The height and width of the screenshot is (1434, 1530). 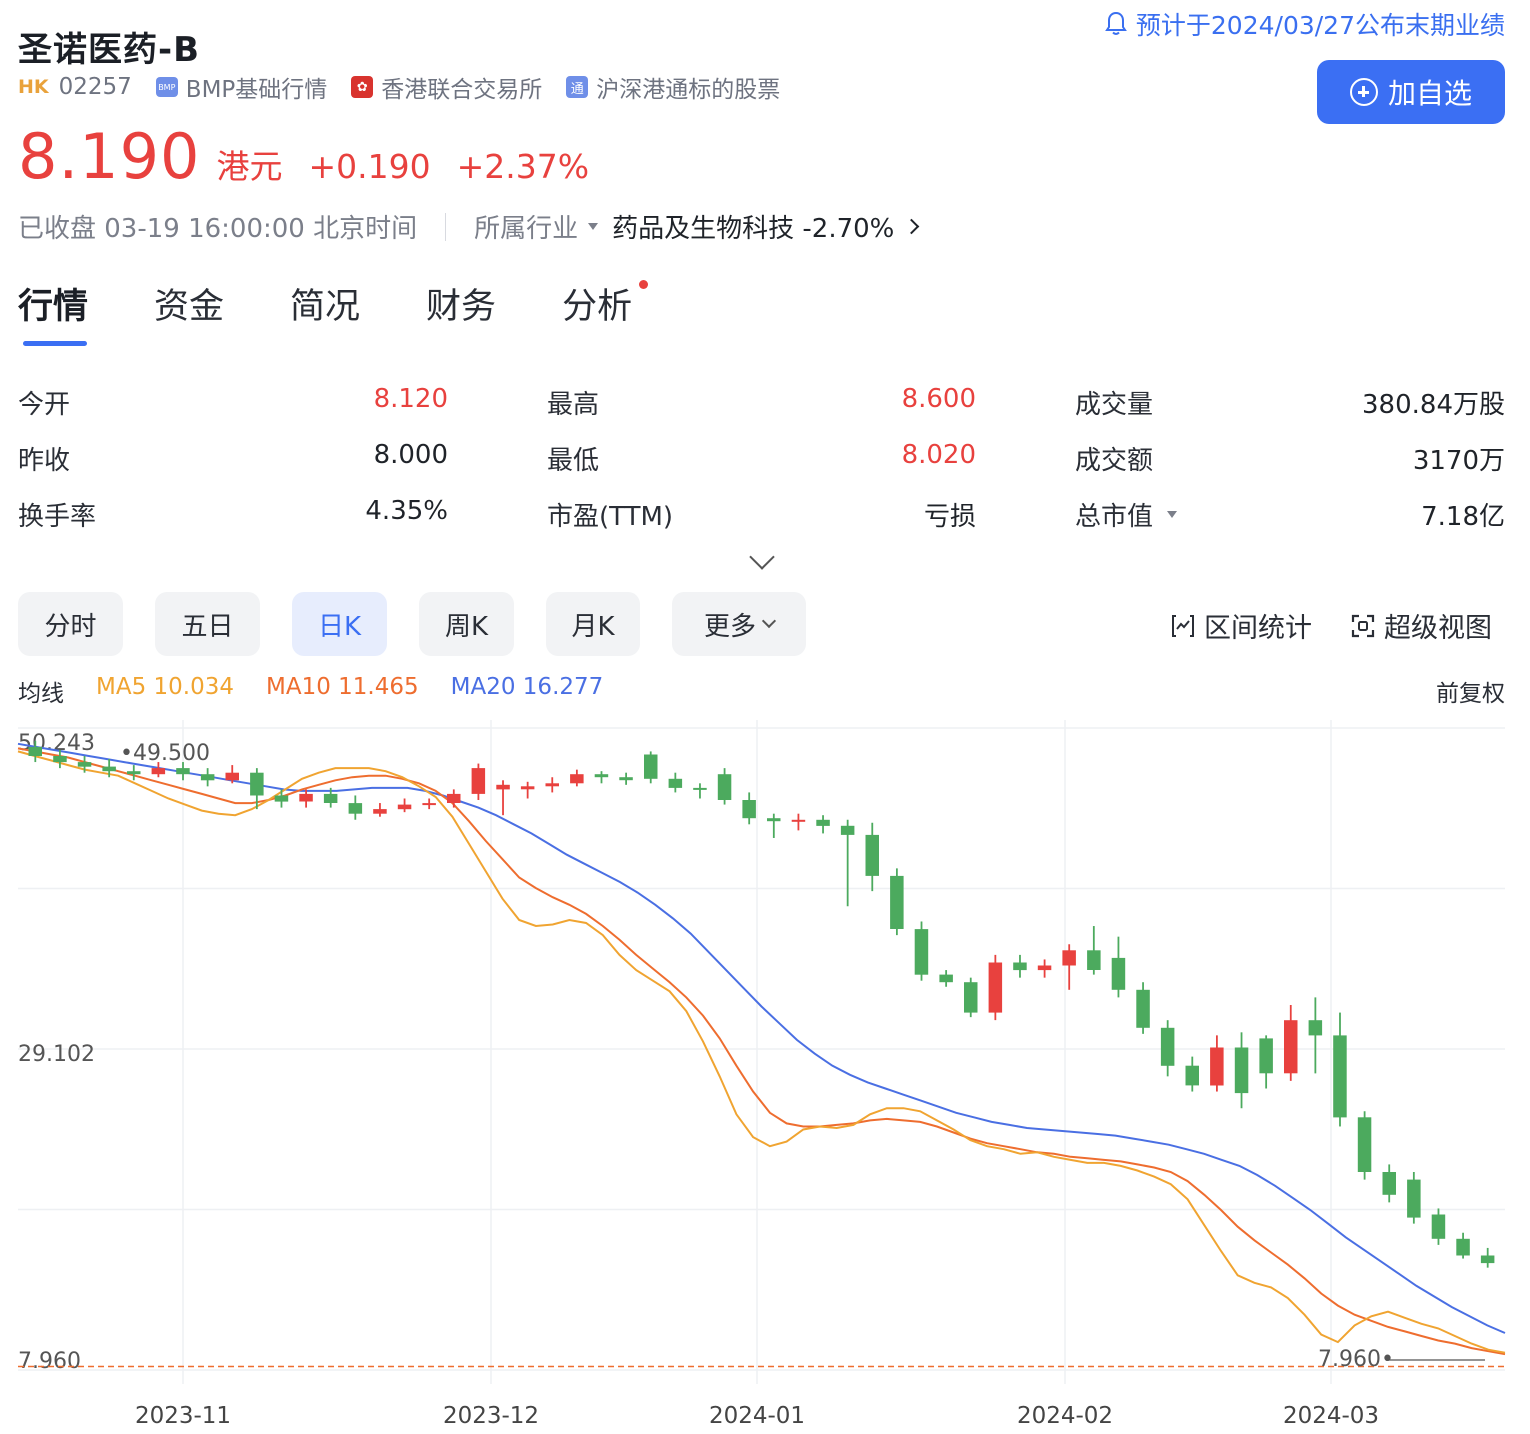 I want to click on currency: 港元, so click(x=249, y=166).